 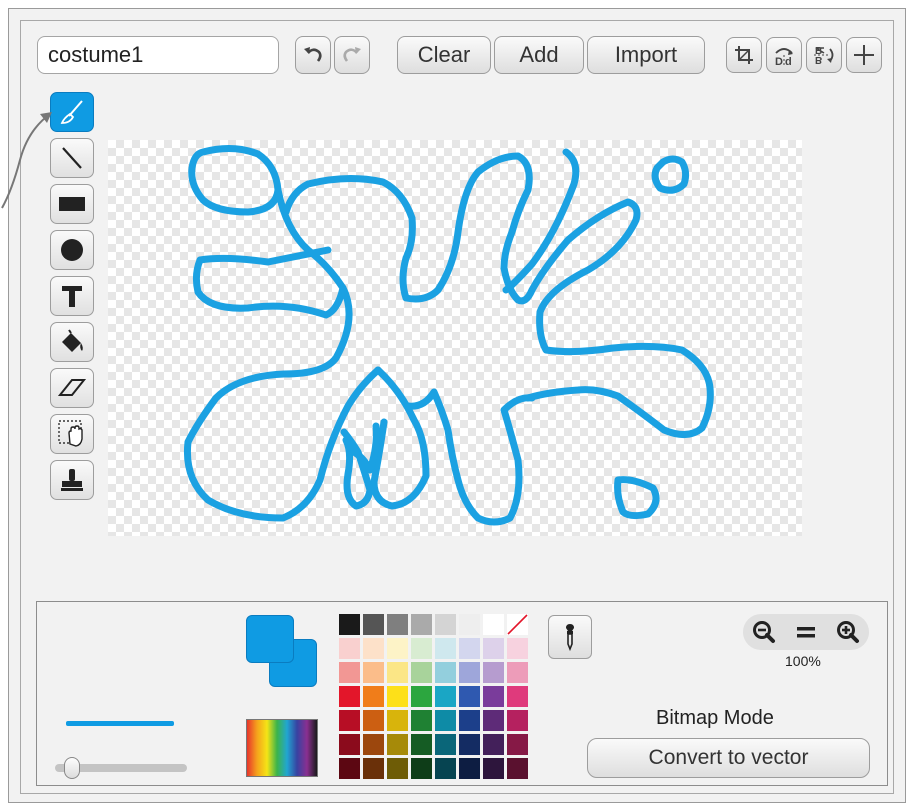 What do you see at coordinates (72, 480) in the screenshot?
I see `tool-stamp` at bounding box center [72, 480].